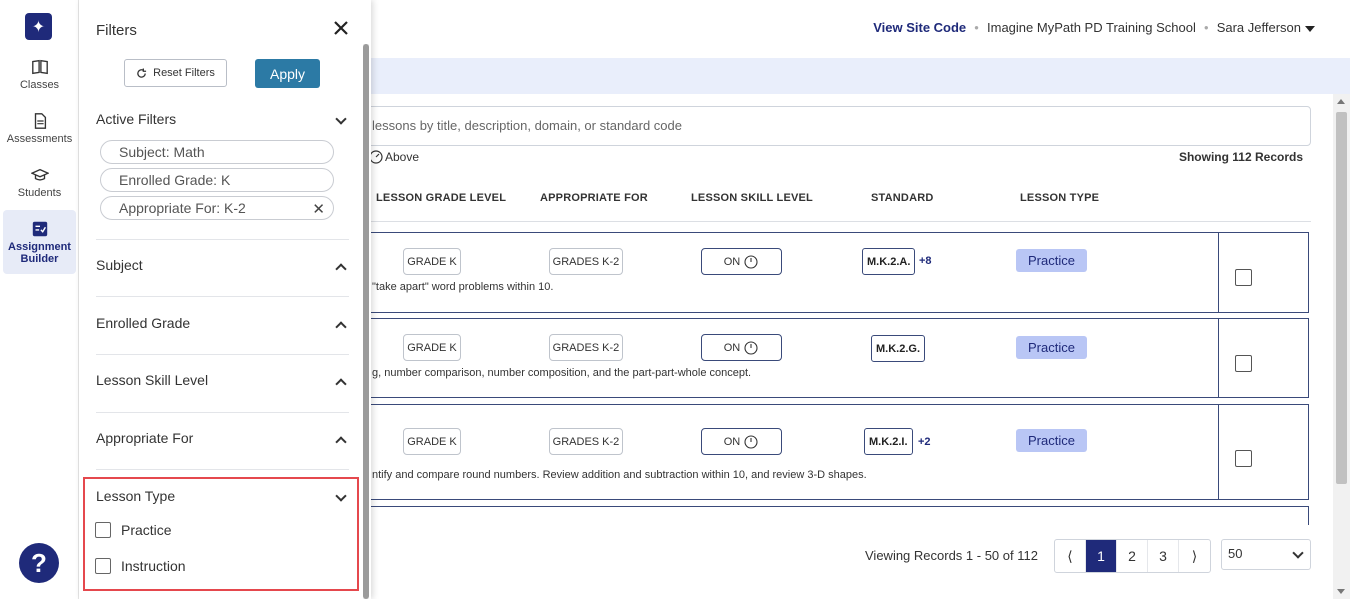  What do you see at coordinates (38, 26) in the screenshot?
I see `app-logo-icon: ✦` at bounding box center [38, 26].